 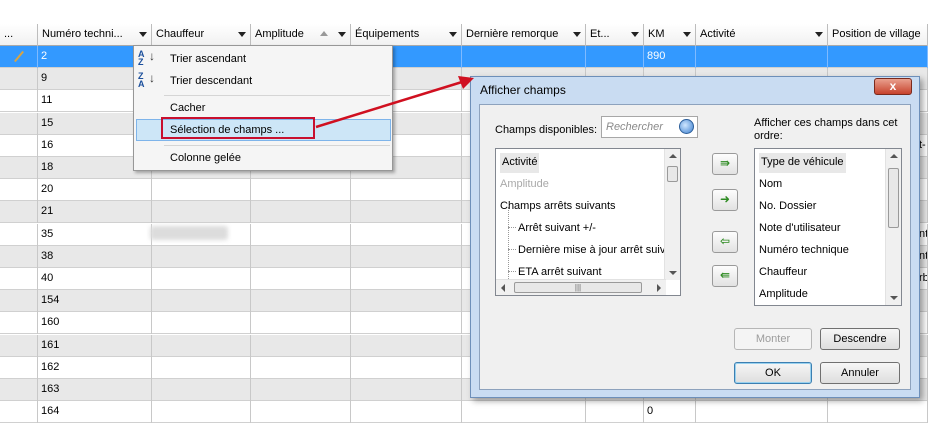 I want to click on move-up-button: Monter, so click(x=773, y=339).